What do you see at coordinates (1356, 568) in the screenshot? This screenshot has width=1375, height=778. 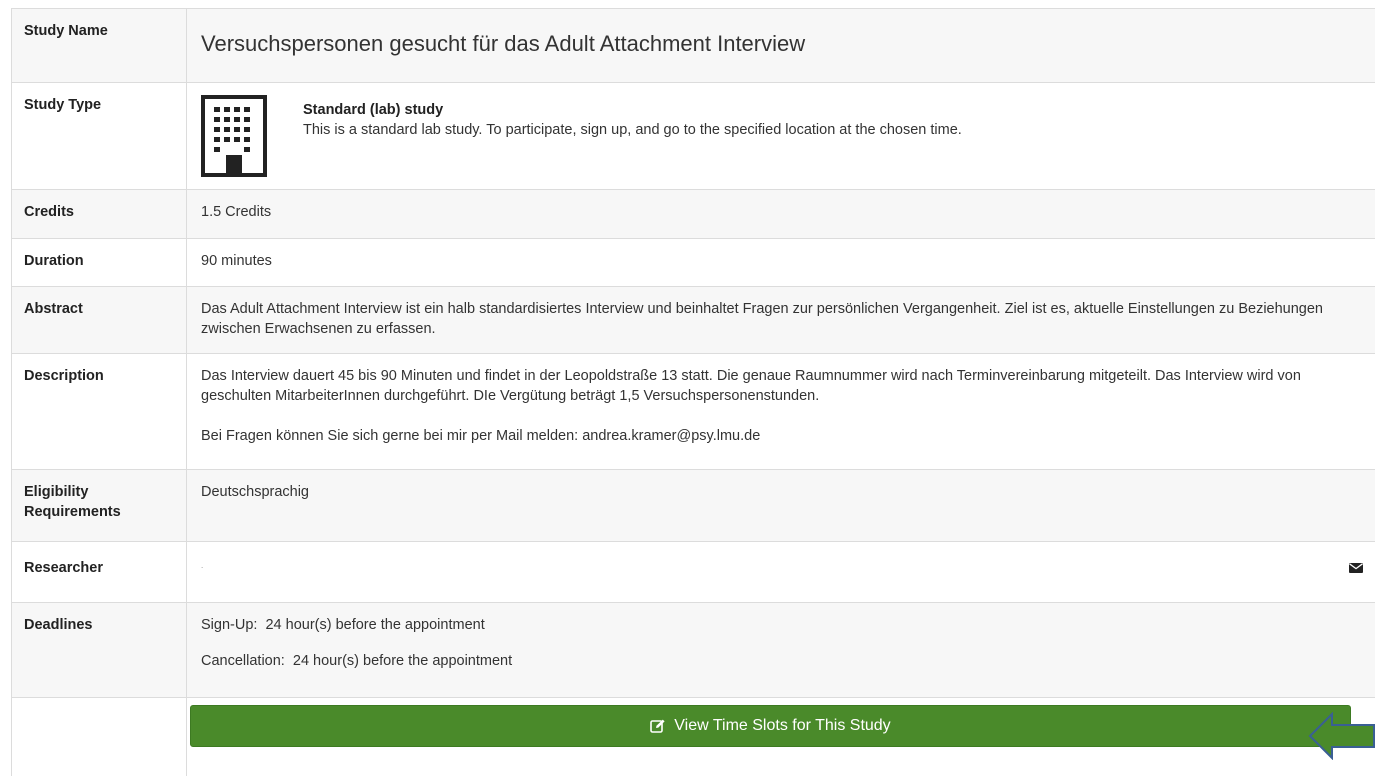 I see `envelope-icon` at bounding box center [1356, 568].